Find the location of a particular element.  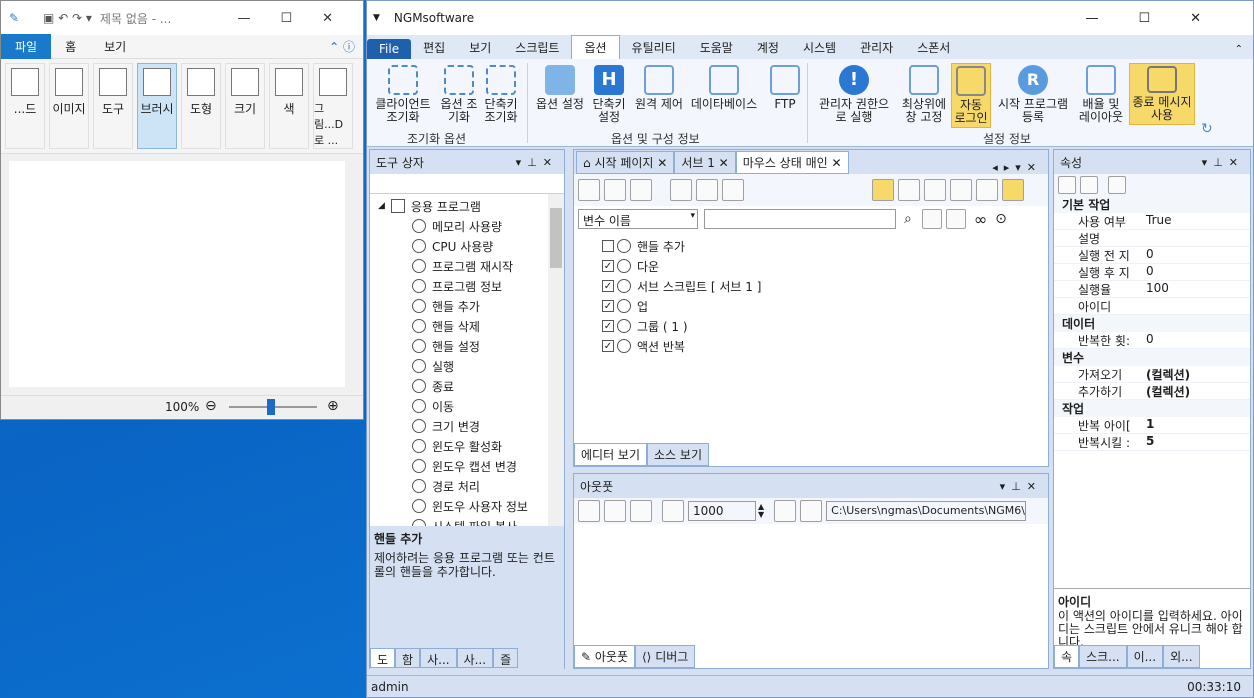

menu-options: 옵션 is located at coordinates (595, 47).